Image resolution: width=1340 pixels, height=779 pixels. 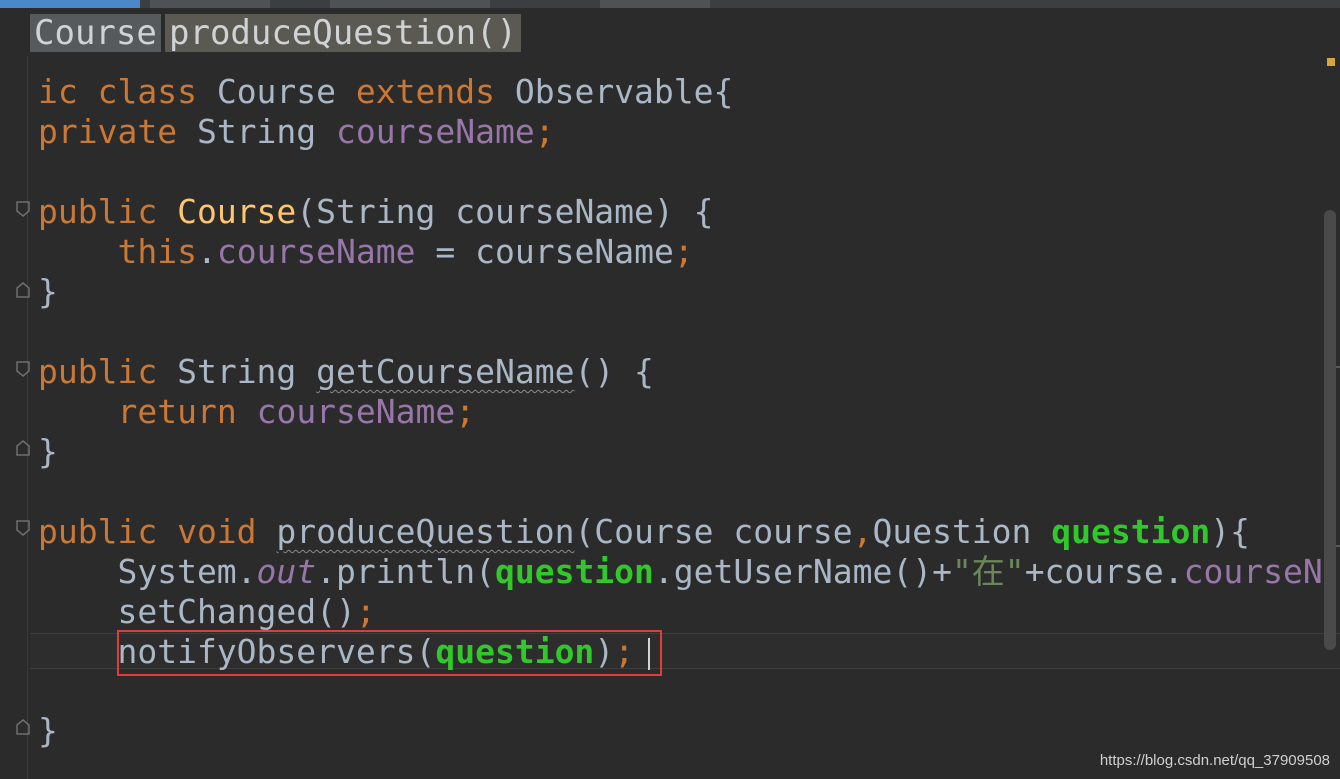 What do you see at coordinates (445, 371) in the screenshot?
I see `method-name: getCourseName` at bounding box center [445, 371].